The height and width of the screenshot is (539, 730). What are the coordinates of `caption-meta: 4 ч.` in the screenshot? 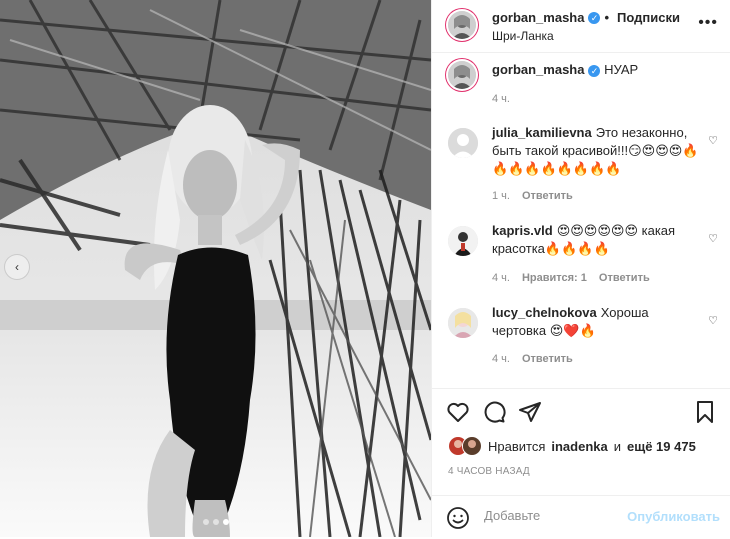 It's located at (501, 99).